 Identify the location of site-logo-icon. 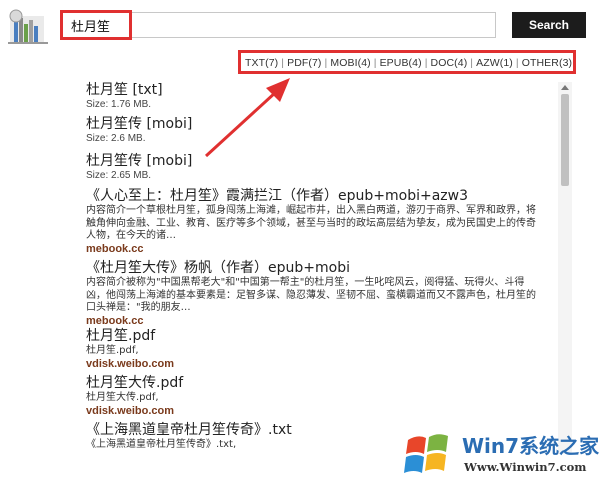
(28, 26).